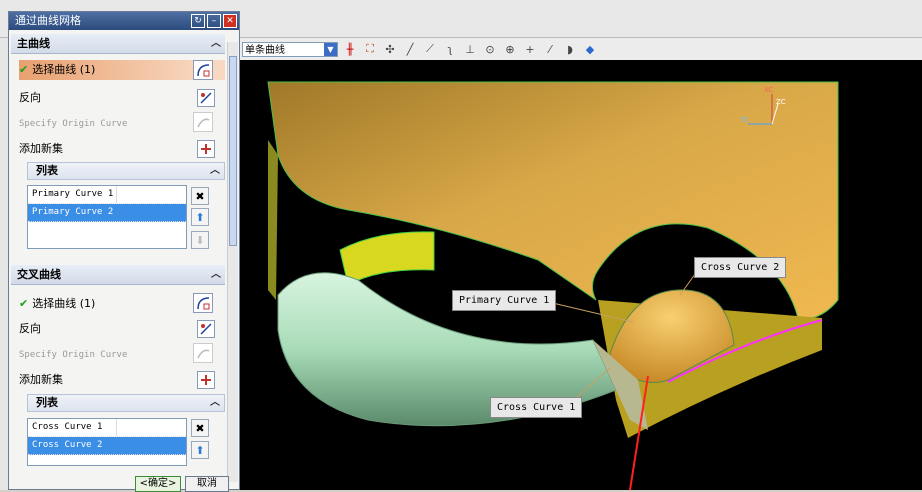 The width and height of the screenshot is (922, 492). Describe the element at coordinates (41, 379) in the screenshot. I see `cross-add-set-label: 添加新集` at that location.